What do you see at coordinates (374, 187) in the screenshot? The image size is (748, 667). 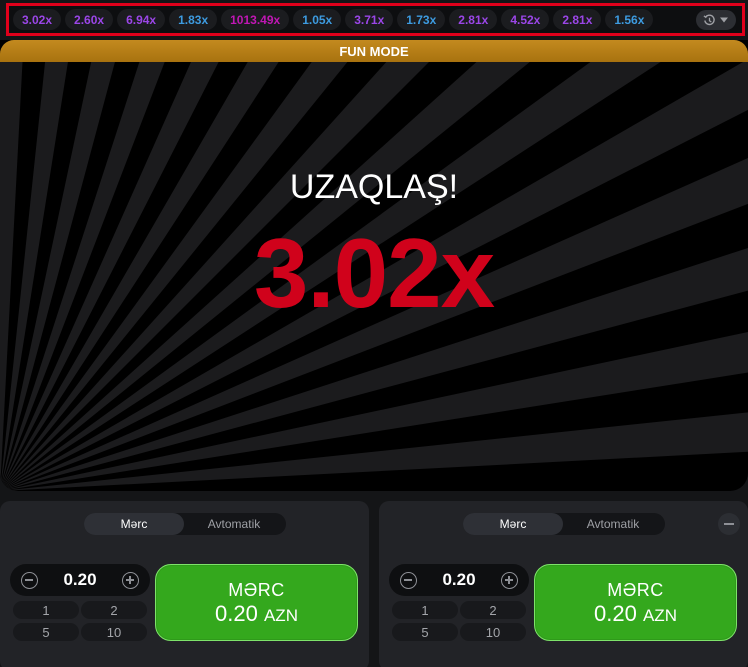 I see `flew-away-label: UZAQLAŞ!` at bounding box center [374, 187].